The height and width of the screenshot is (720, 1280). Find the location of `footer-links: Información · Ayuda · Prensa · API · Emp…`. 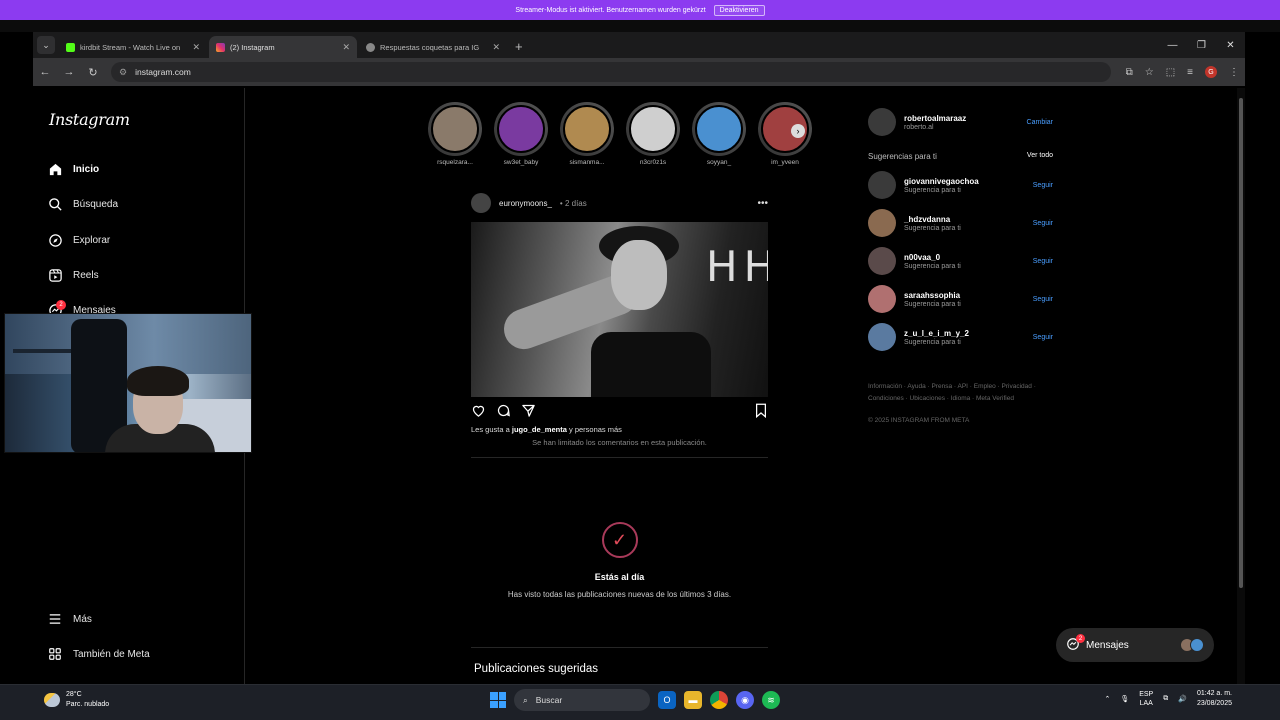

footer-links: Información · Ayuda · Prensa · API · Emp… is located at coordinates (953, 393).